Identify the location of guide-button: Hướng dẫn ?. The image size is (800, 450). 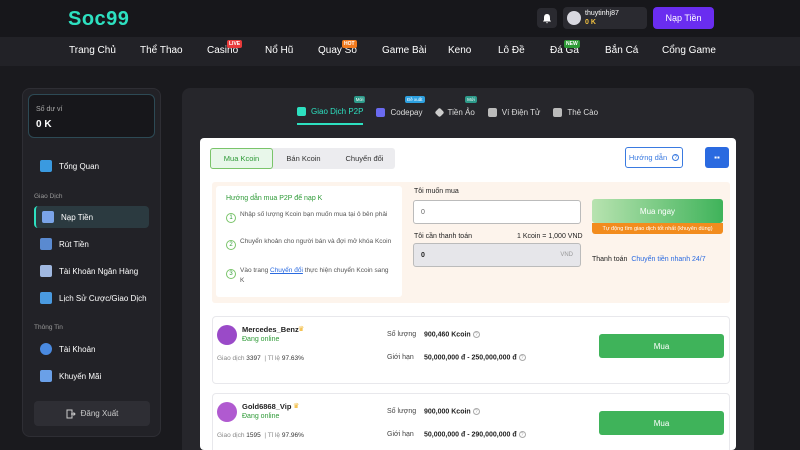
(654, 157).